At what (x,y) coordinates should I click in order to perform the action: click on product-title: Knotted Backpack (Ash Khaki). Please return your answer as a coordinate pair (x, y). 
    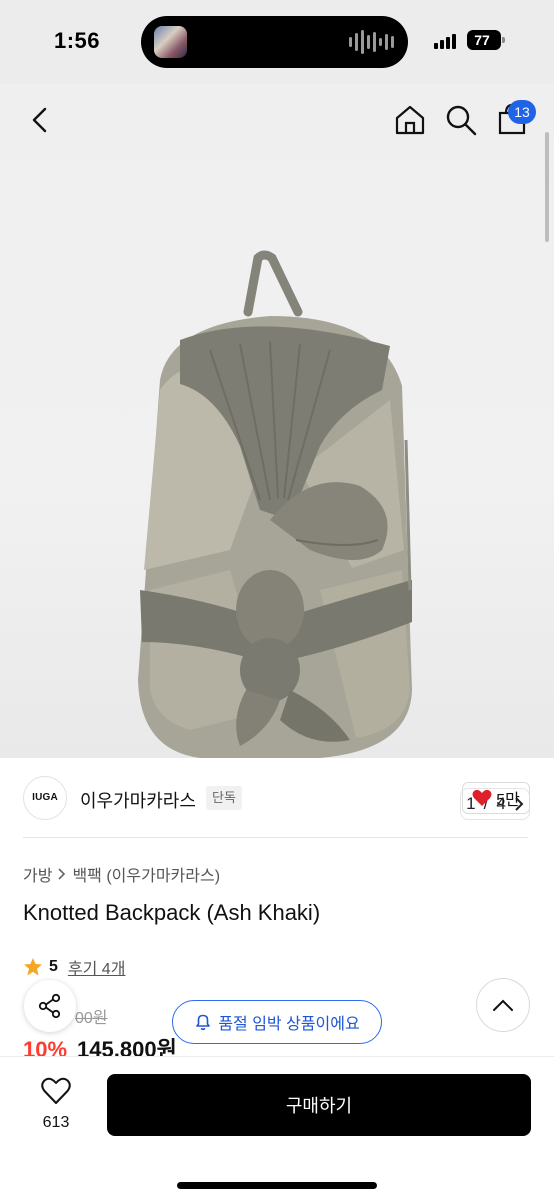
    Looking at the image, I should click on (172, 912).